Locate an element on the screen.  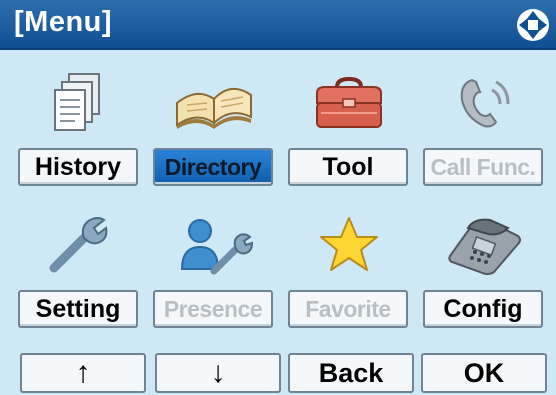
back-softkey: Back is located at coordinates (351, 373).